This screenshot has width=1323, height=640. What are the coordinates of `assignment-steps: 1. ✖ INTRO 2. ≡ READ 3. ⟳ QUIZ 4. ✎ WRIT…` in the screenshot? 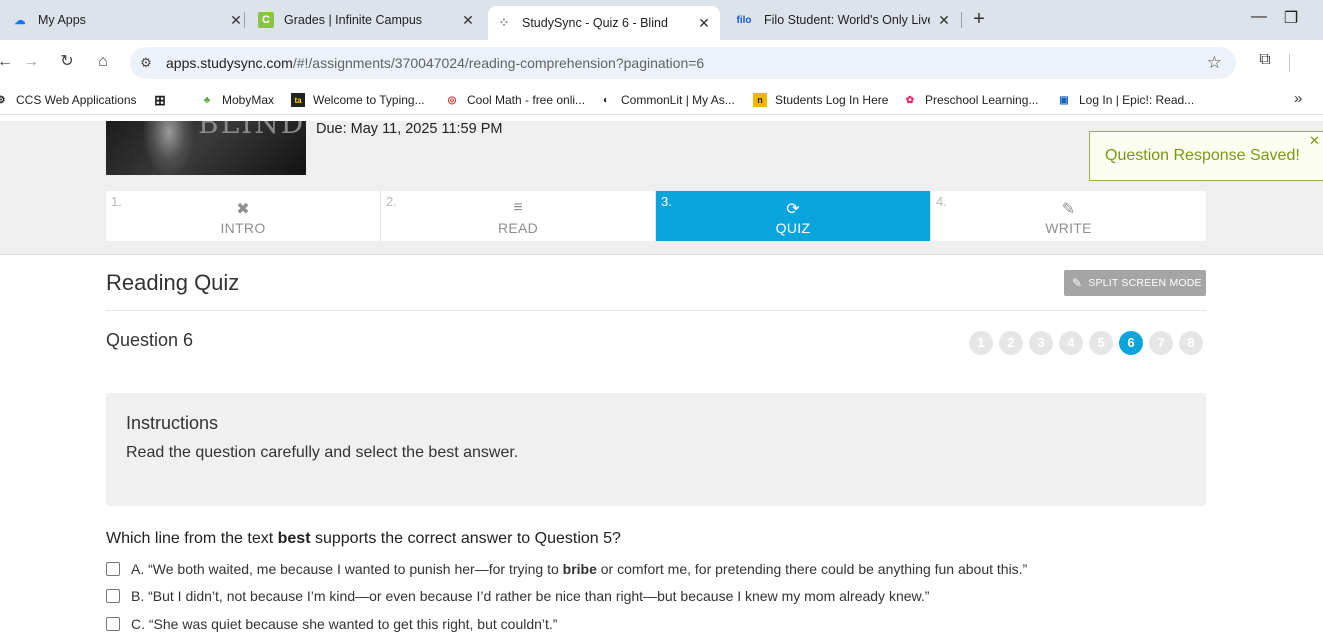 It's located at (656, 216).